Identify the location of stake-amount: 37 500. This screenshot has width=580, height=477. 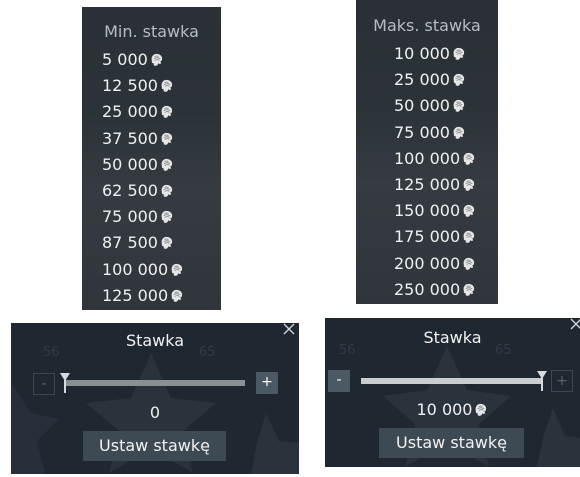
(130, 138).